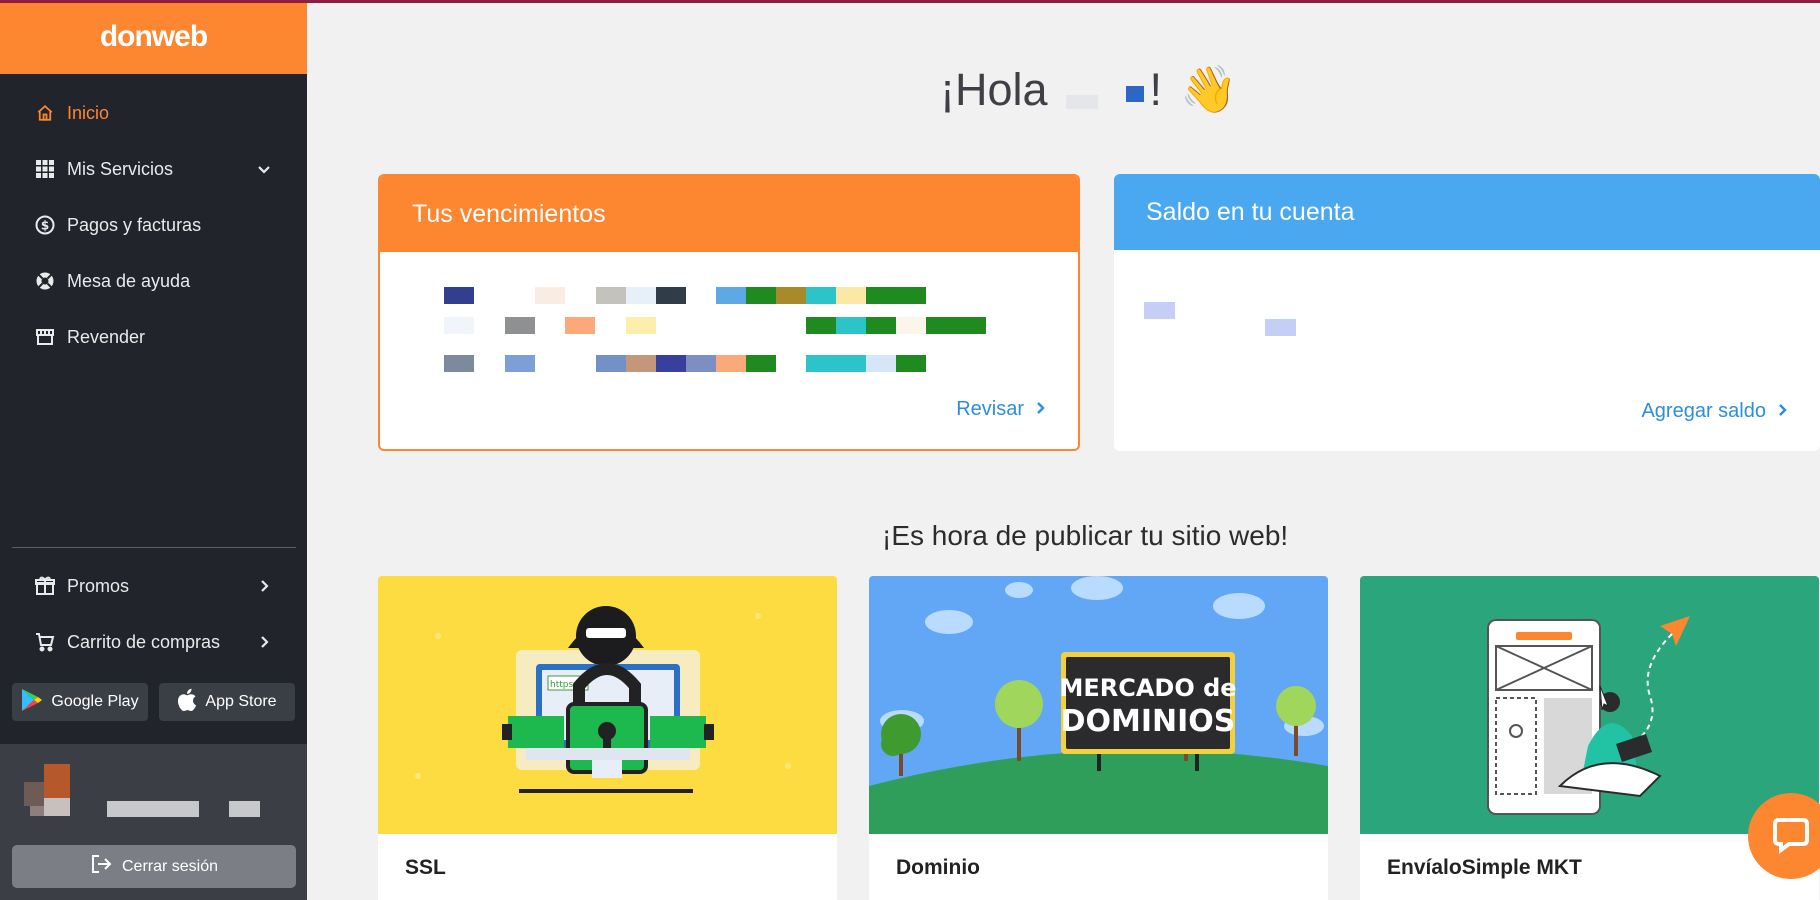  I want to click on sidebar-item-carrito: Carrito de compras, so click(153, 642).